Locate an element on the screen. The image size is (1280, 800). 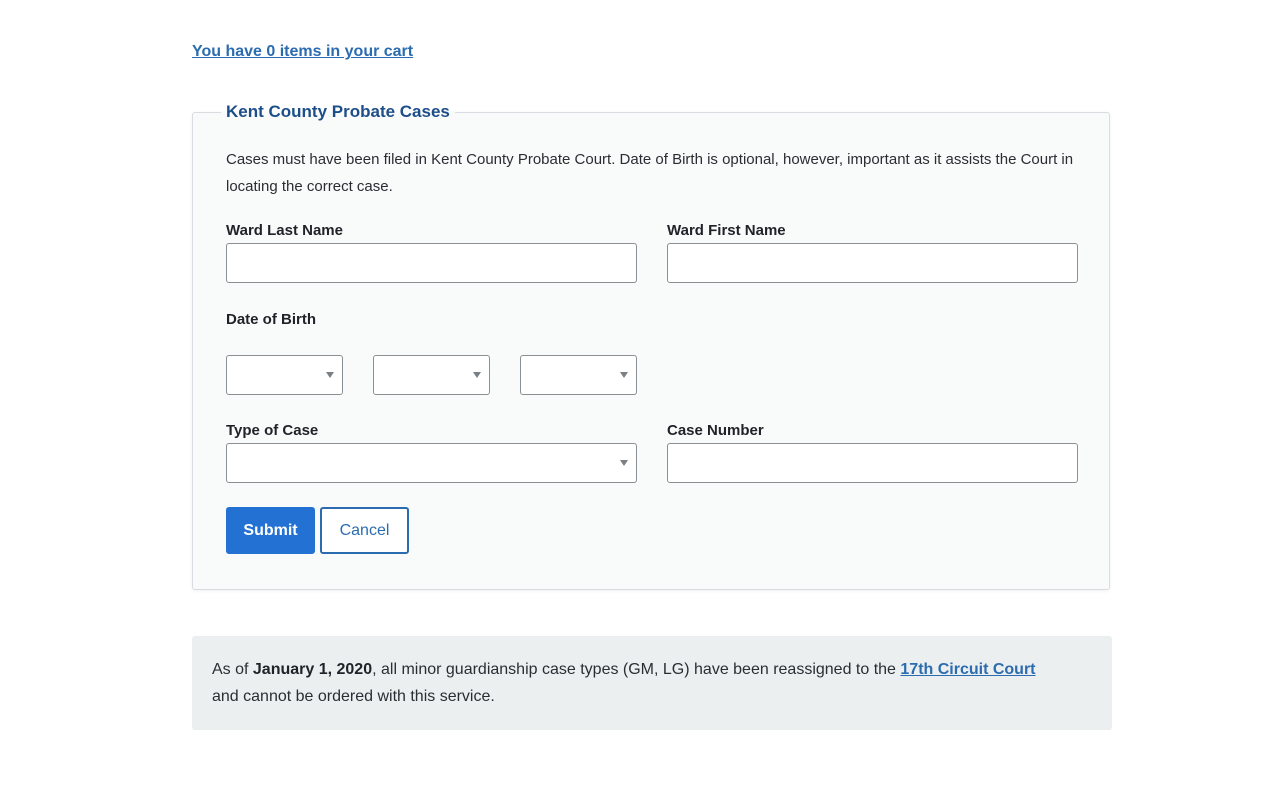
notice-suffix: and cannot be ordered with this service. is located at coordinates (353, 696).